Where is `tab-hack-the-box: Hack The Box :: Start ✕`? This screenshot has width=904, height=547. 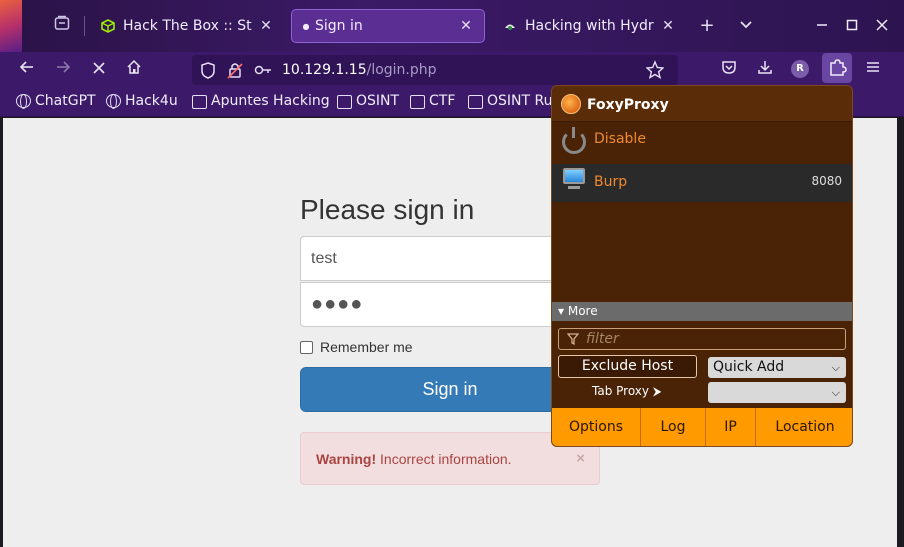
tab-hack-the-box: Hack The Box :: Start ✕ is located at coordinates (187, 26).